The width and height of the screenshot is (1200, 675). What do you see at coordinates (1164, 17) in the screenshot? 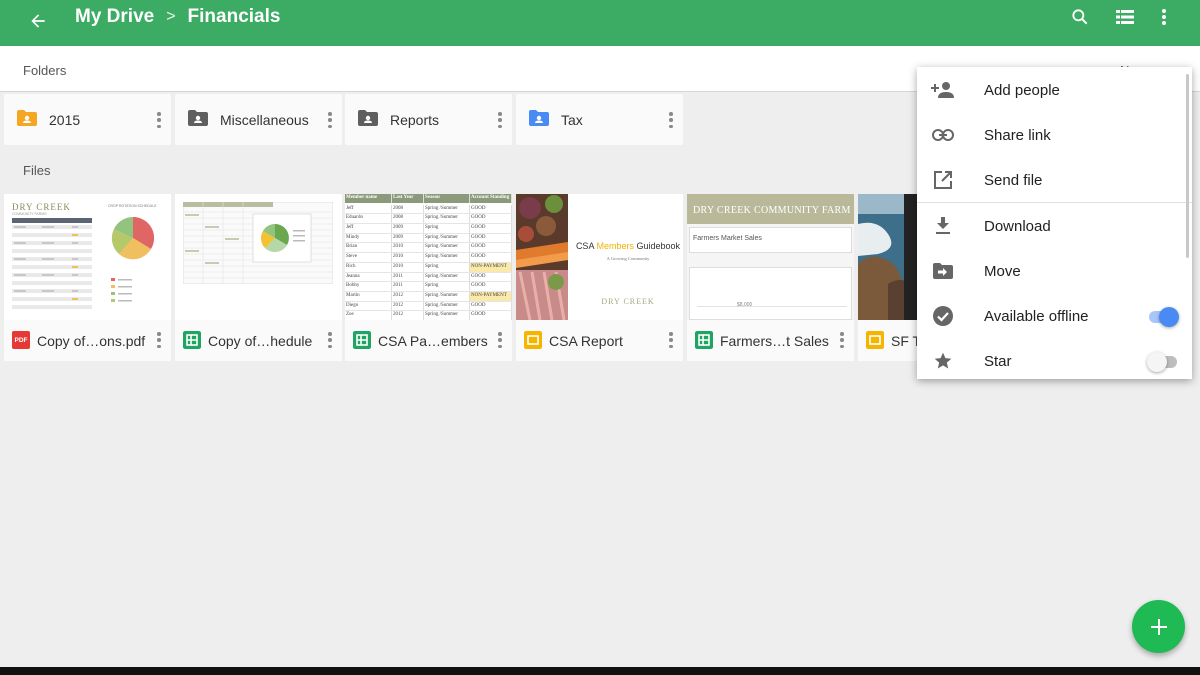
I see `overflow-menu-button` at bounding box center [1164, 17].